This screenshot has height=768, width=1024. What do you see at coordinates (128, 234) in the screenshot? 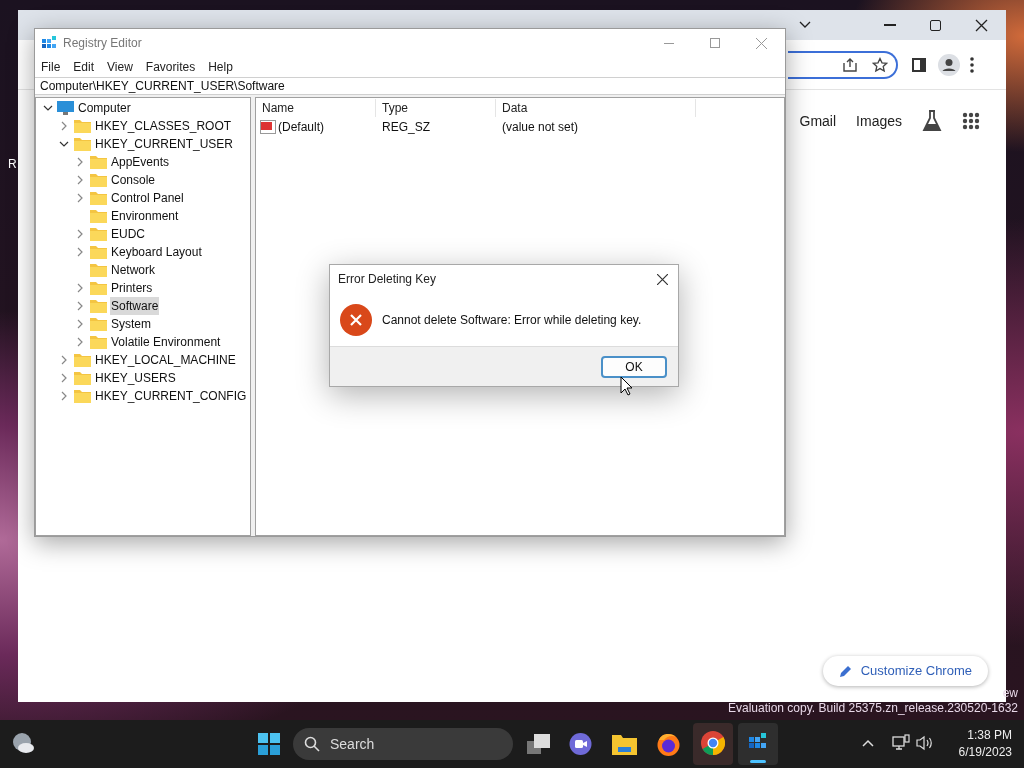
I see `tree-item: EUDC` at bounding box center [128, 234].